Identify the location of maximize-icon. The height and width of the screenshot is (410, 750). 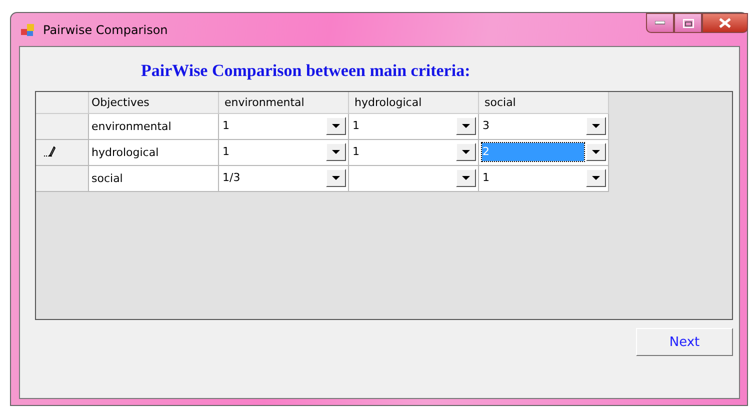
(688, 23).